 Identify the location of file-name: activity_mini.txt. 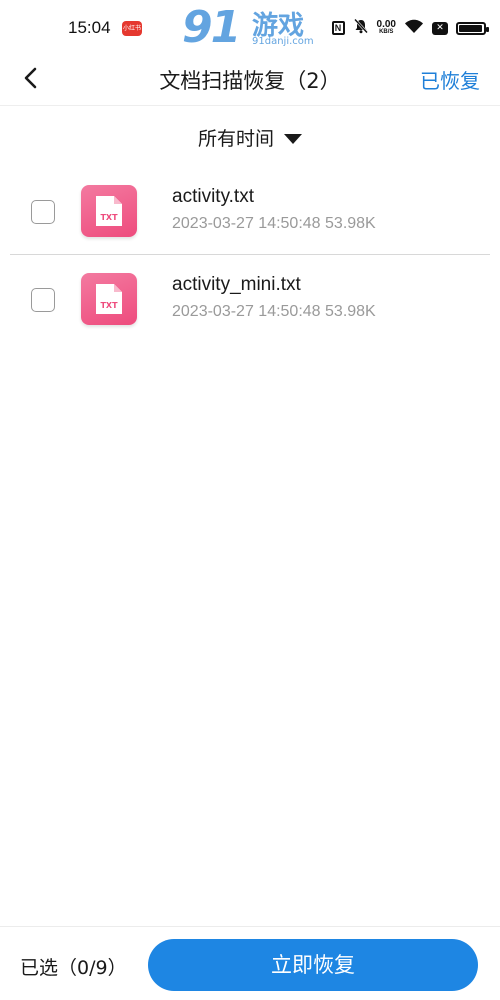
(236, 284).